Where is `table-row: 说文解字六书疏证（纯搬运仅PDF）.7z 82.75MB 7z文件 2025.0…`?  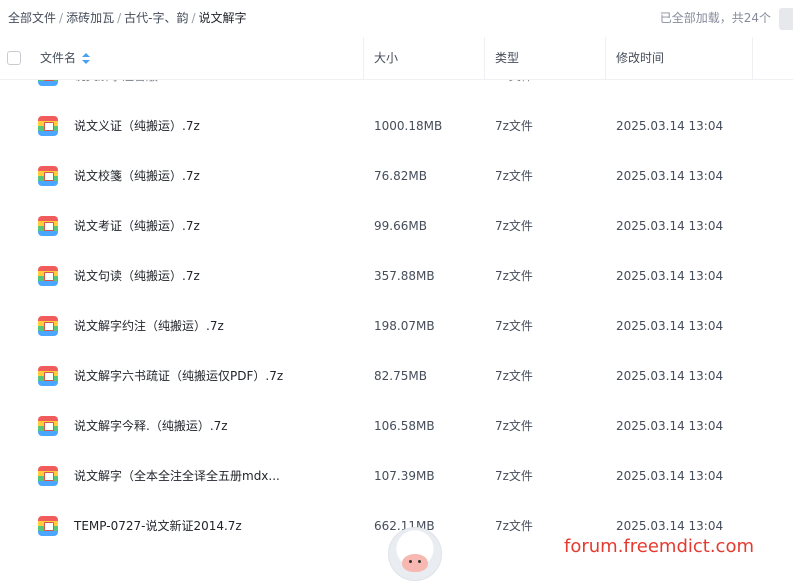 table-row: 说文解字六书疏证（纯搬运仅PDF）.7z 82.75MB 7z文件 2025.0… is located at coordinates (396, 376).